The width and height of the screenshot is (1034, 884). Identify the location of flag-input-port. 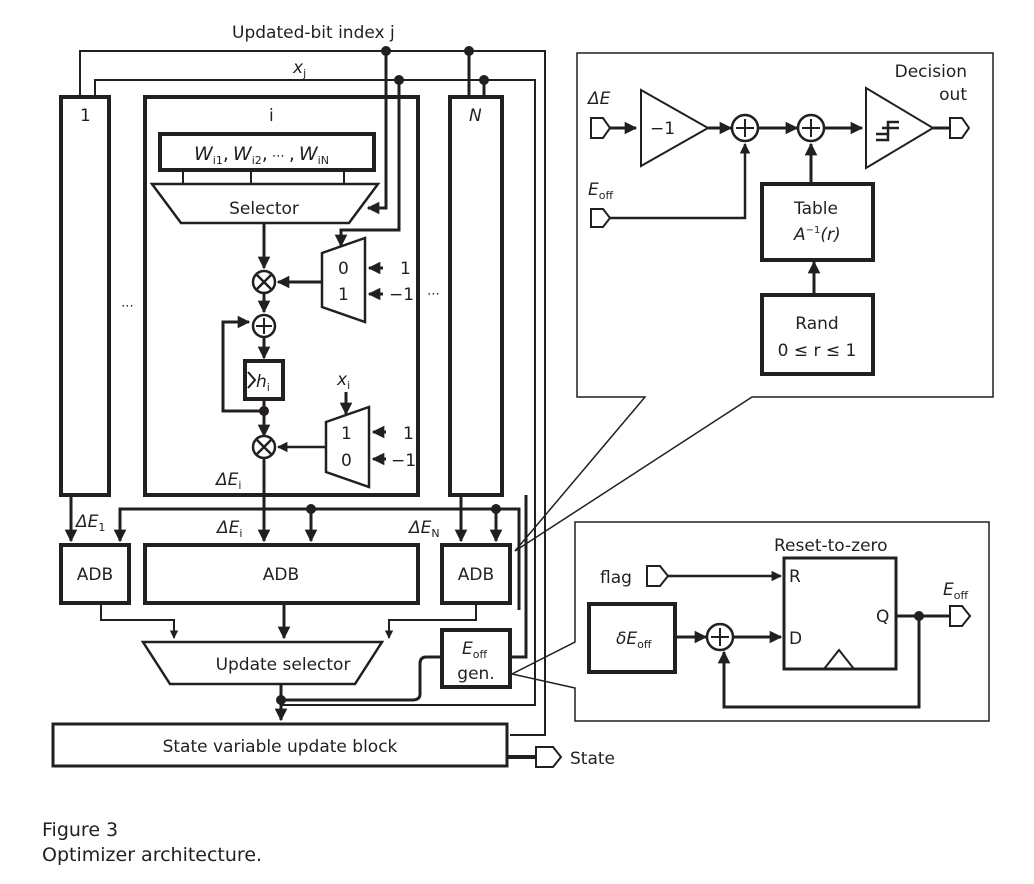
(658, 576).